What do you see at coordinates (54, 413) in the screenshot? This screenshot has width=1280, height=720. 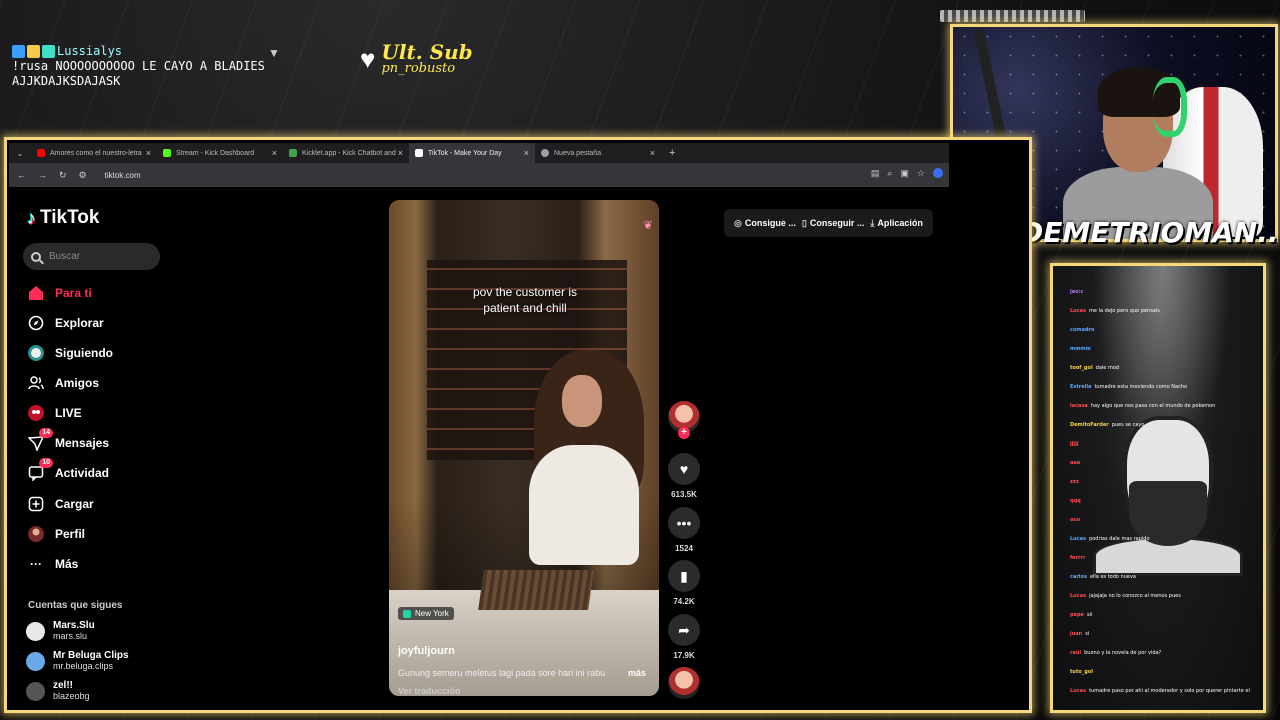 I see `nav-live: LIVE` at bounding box center [54, 413].